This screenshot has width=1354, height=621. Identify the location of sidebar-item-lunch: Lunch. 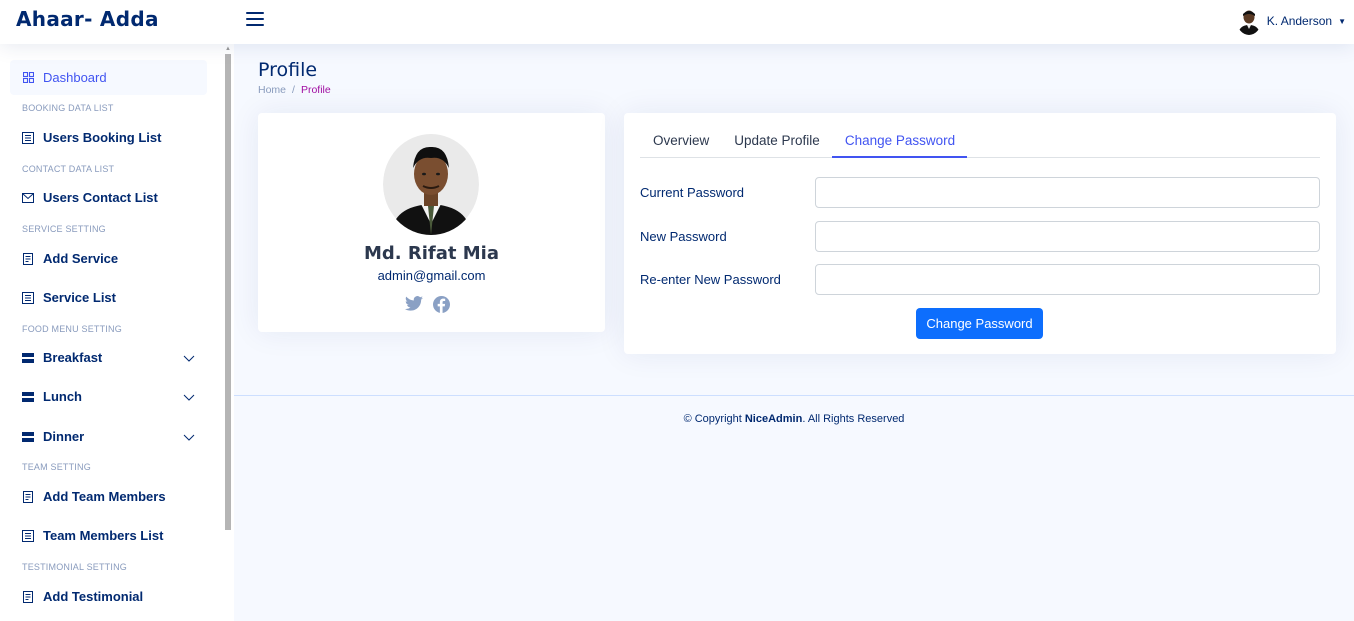
(108, 396).